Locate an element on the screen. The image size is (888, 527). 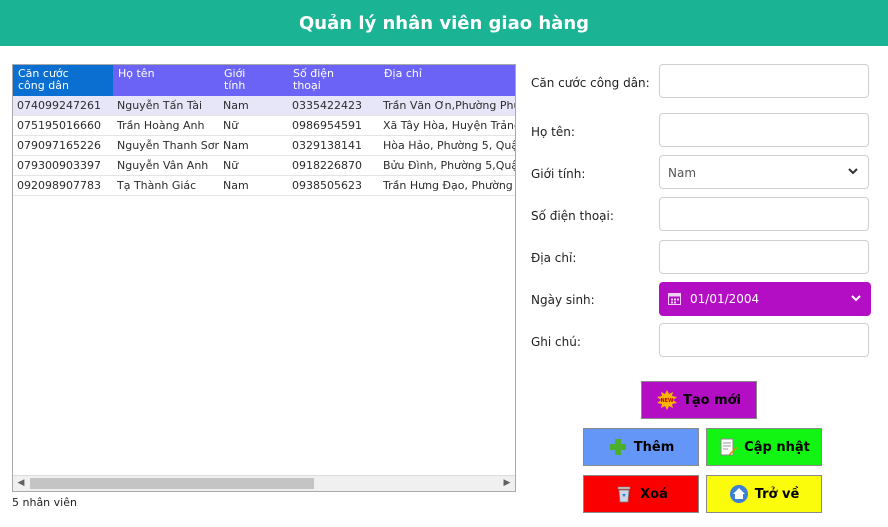
name-input is located at coordinates (764, 130).